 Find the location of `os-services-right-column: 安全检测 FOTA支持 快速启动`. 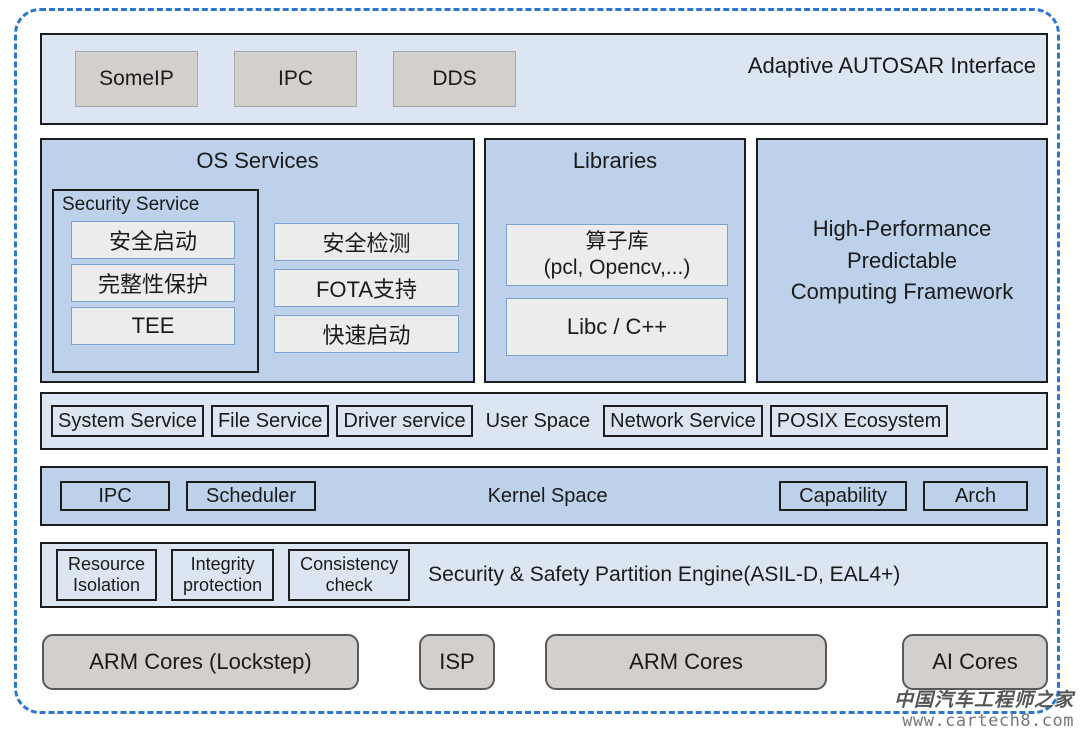

os-services-right-column: 安全检测 FOTA支持 快速启动 is located at coordinates (366, 292).